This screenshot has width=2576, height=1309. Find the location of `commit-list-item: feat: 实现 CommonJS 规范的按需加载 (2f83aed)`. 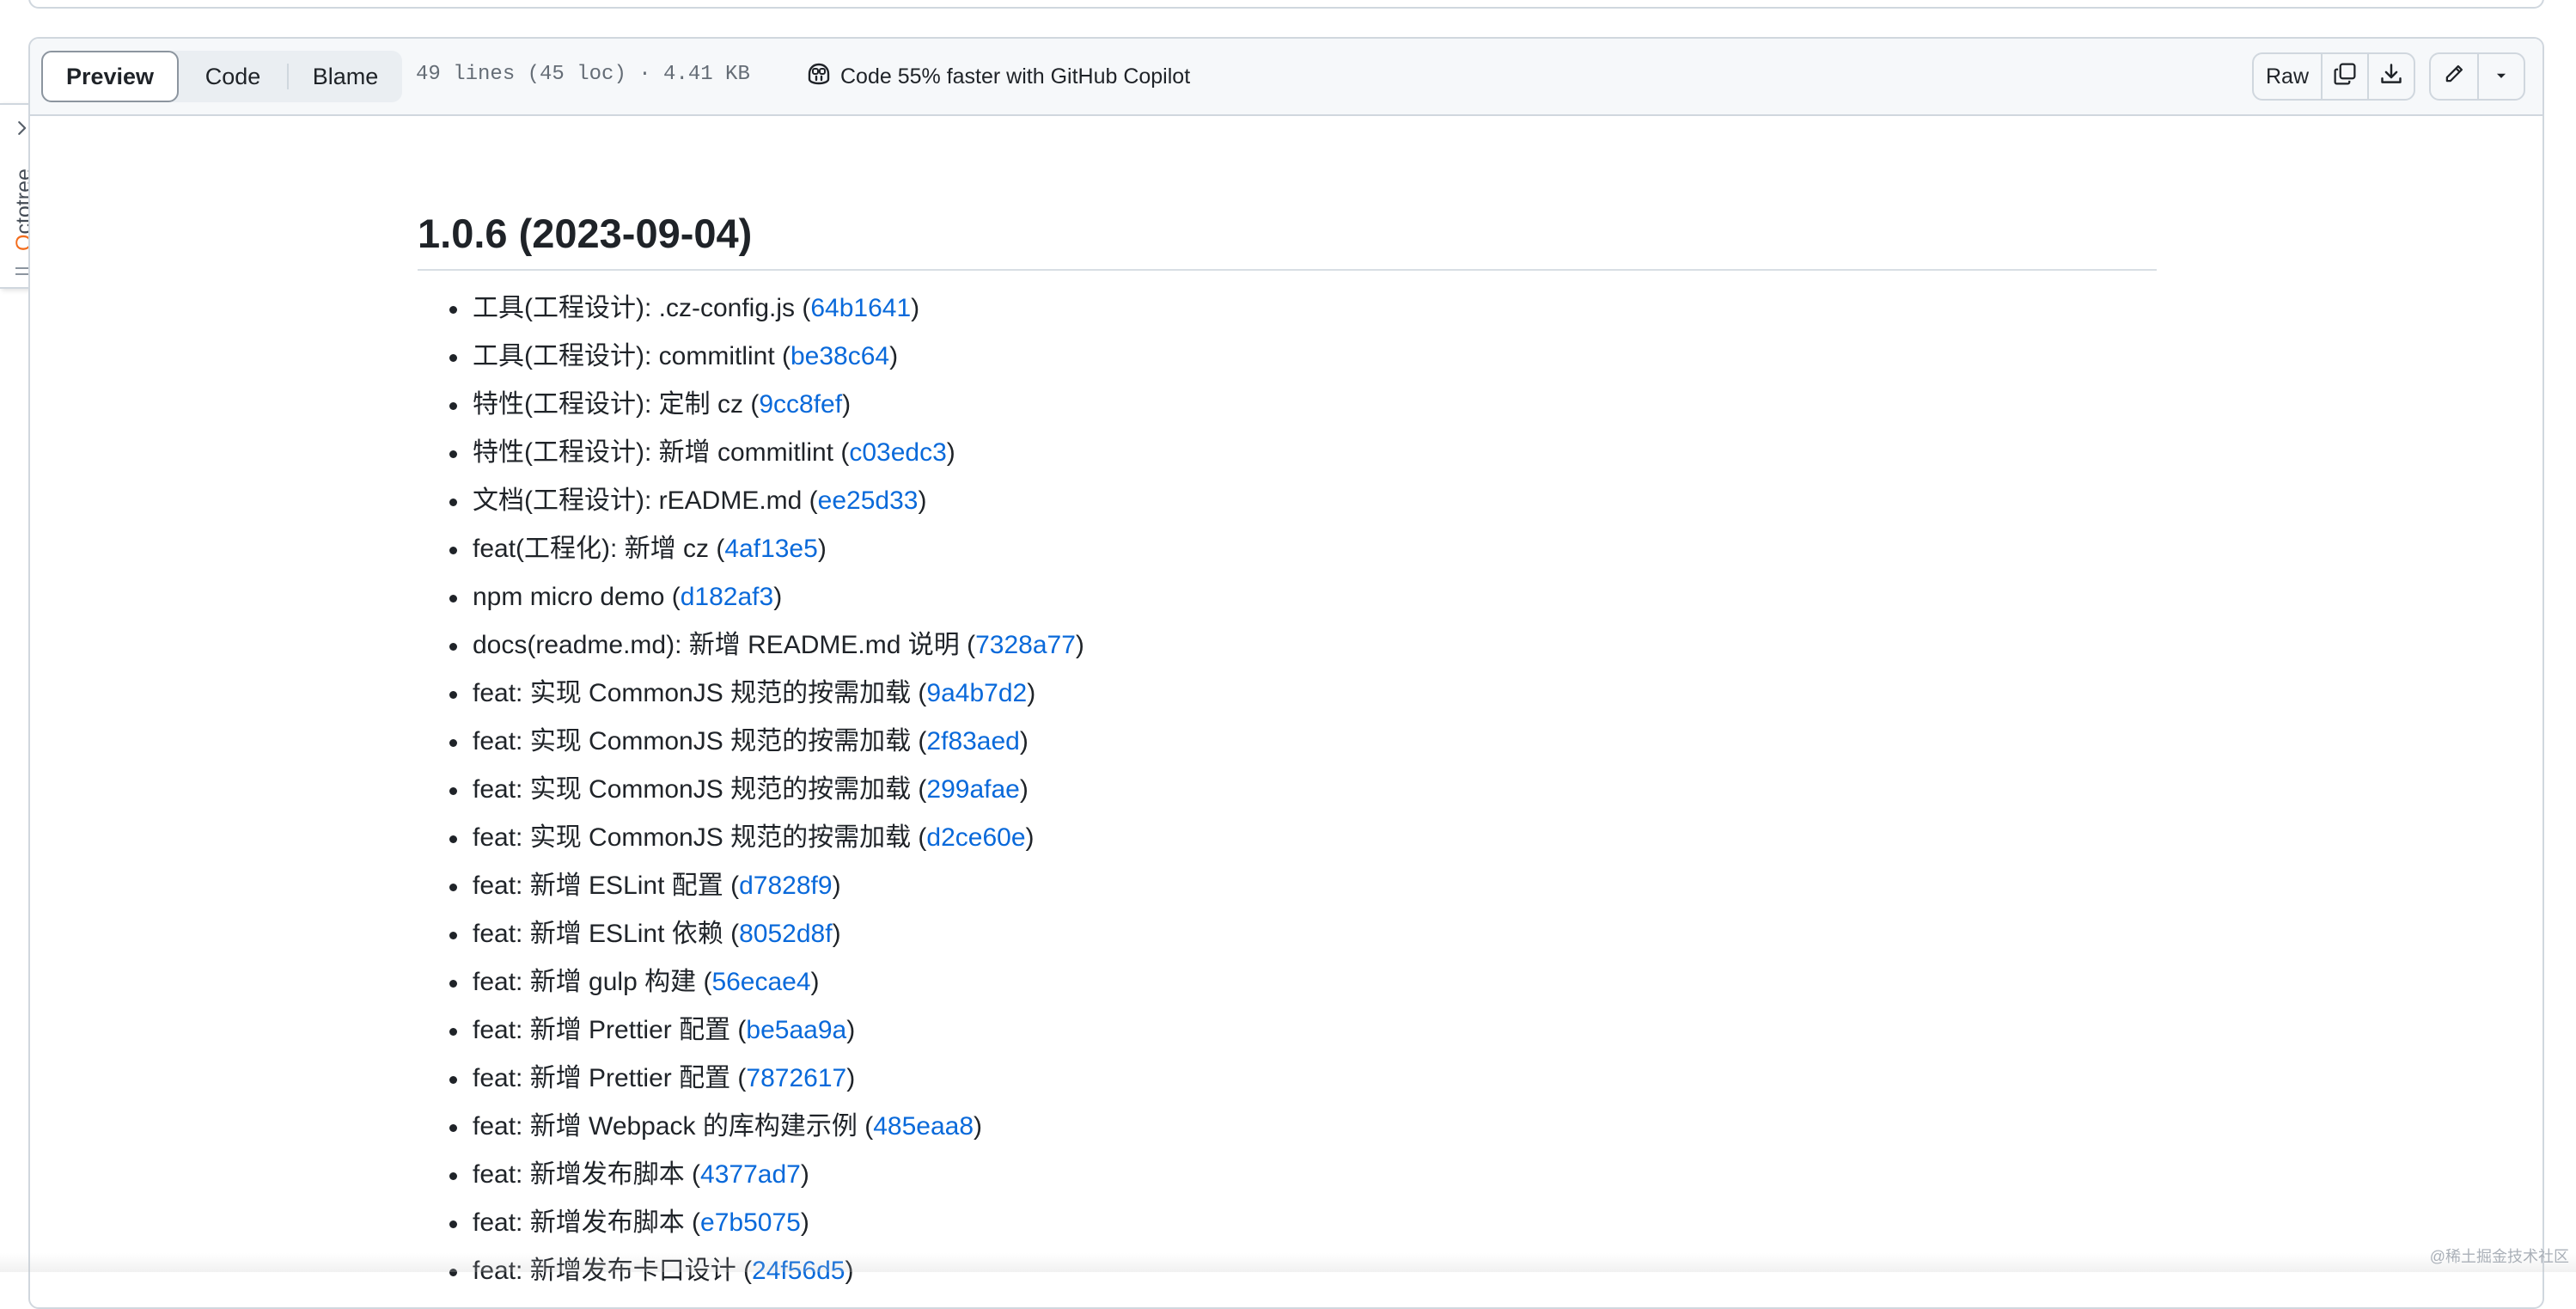

commit-list-item: feat: 实现 CommonJS 规范的按需加载 (2f83aed) is located at coordinates (1287, 742).